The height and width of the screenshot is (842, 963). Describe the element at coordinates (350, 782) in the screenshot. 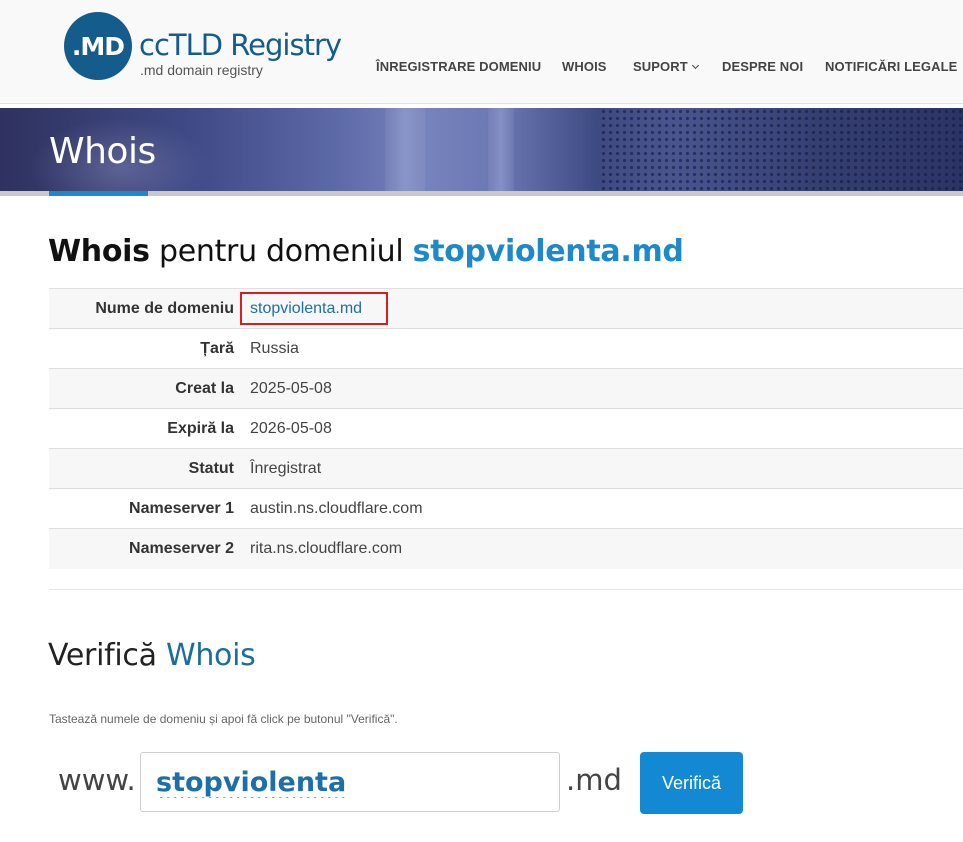

I see `domain-search-input` at that location.